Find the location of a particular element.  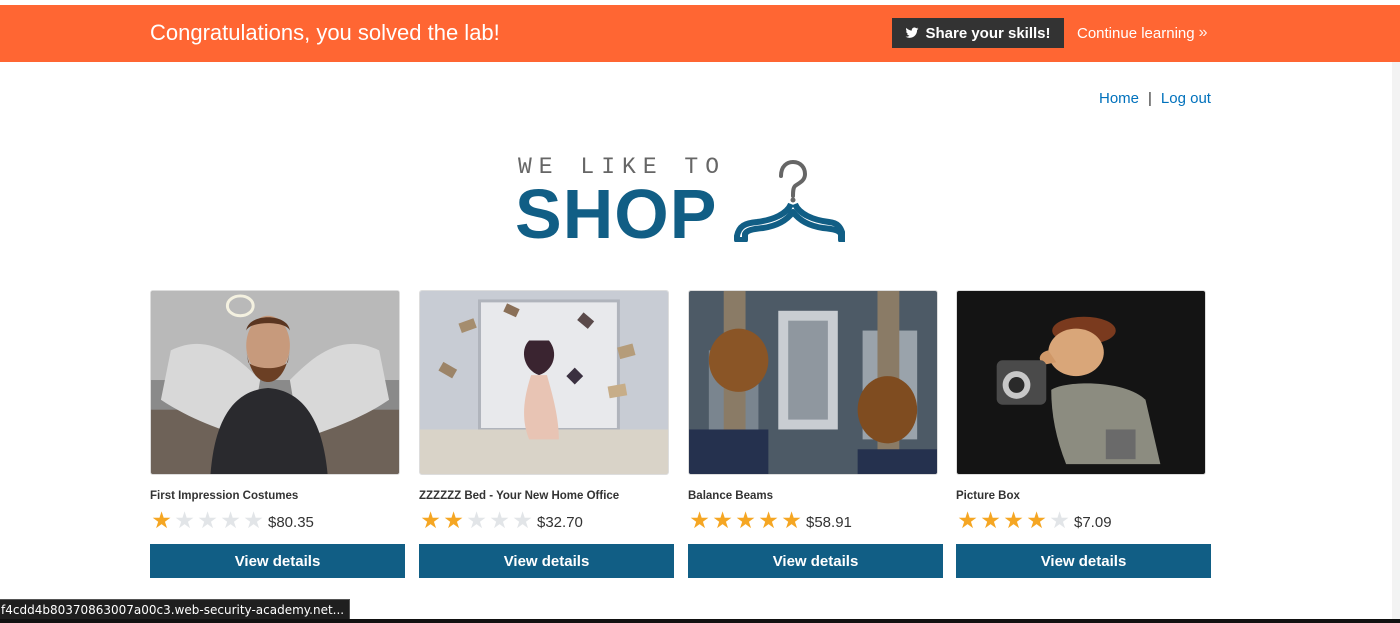

product-rating: ★ ★ ★ ★ ★ $80.35 is located at coordinates (232, 520).